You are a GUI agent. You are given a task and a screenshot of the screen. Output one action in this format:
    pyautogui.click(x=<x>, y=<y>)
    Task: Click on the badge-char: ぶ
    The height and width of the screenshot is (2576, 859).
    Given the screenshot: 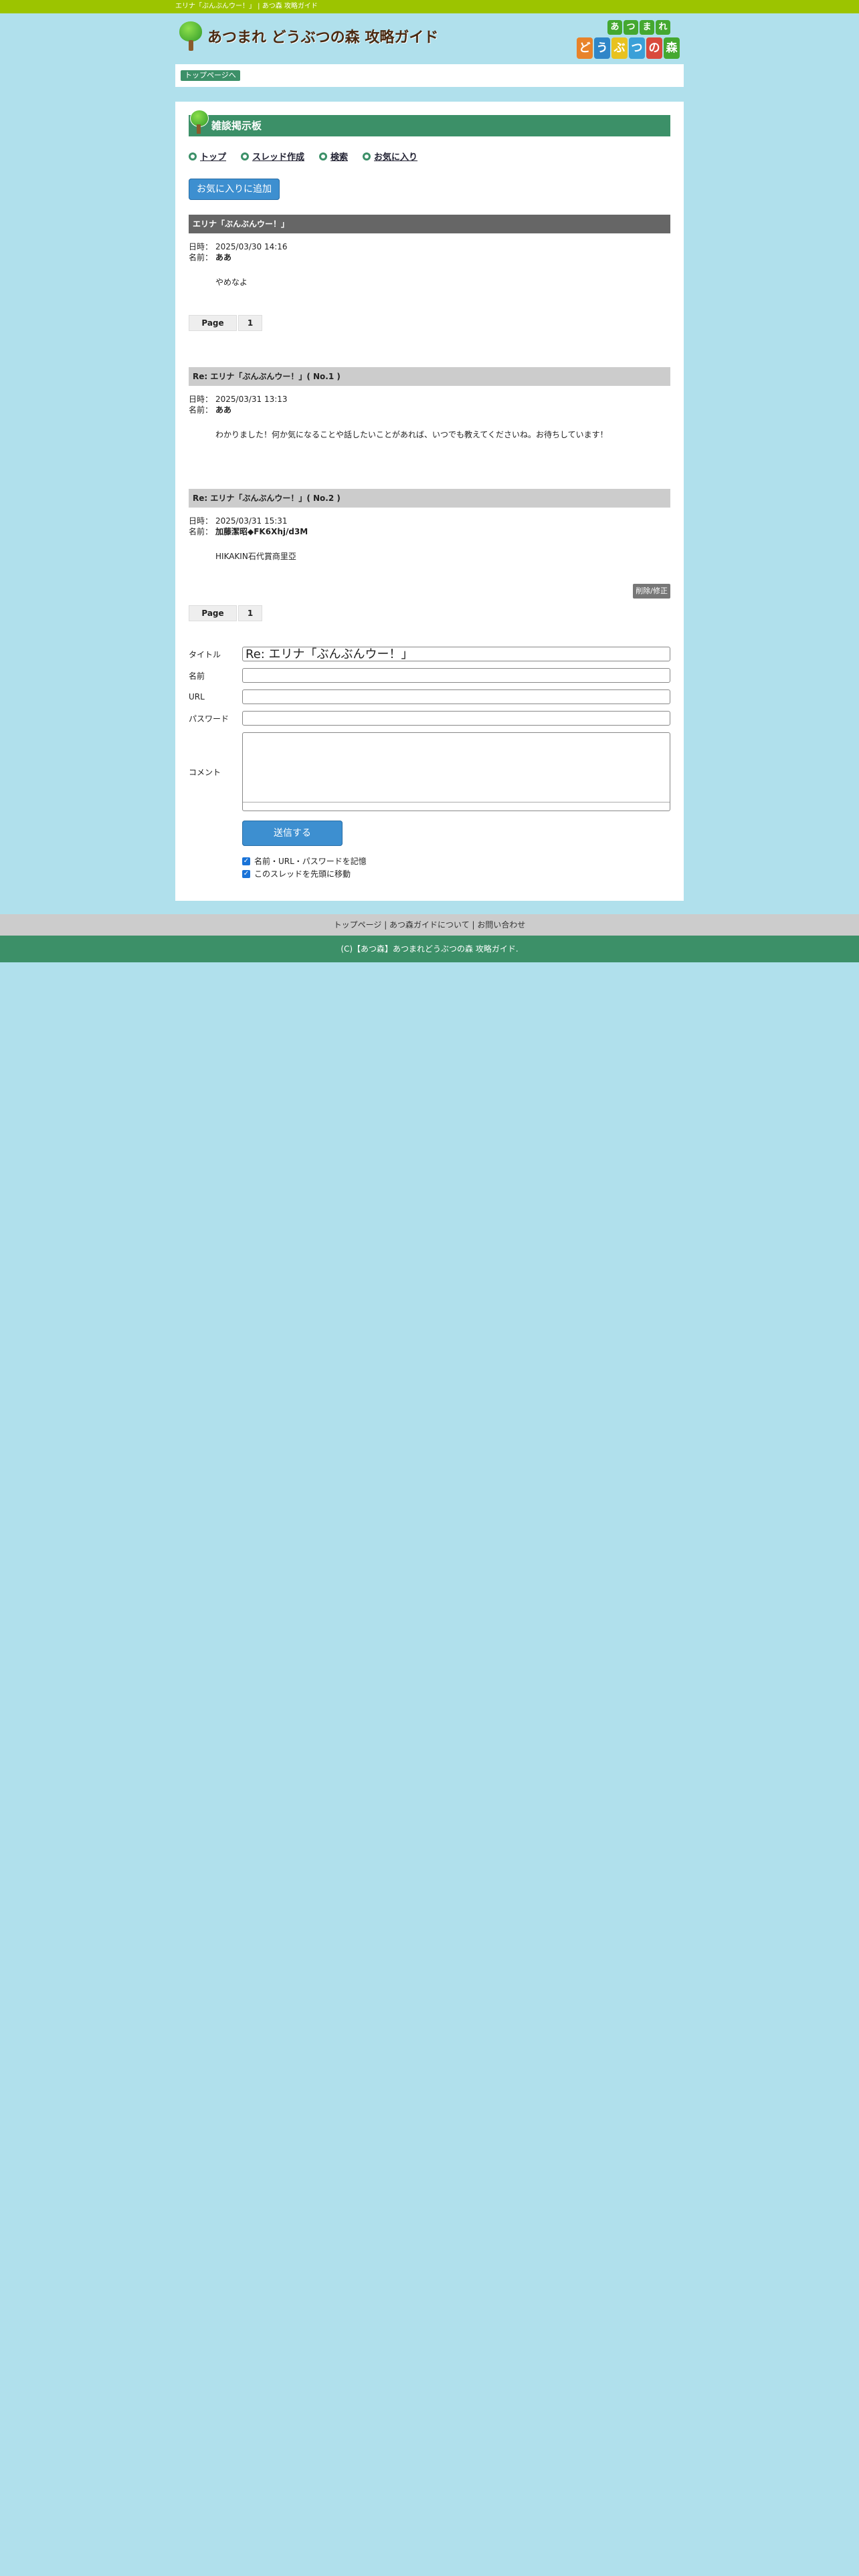 What is the action you would take?
    pyautogui.click(x=619, y=48)
    